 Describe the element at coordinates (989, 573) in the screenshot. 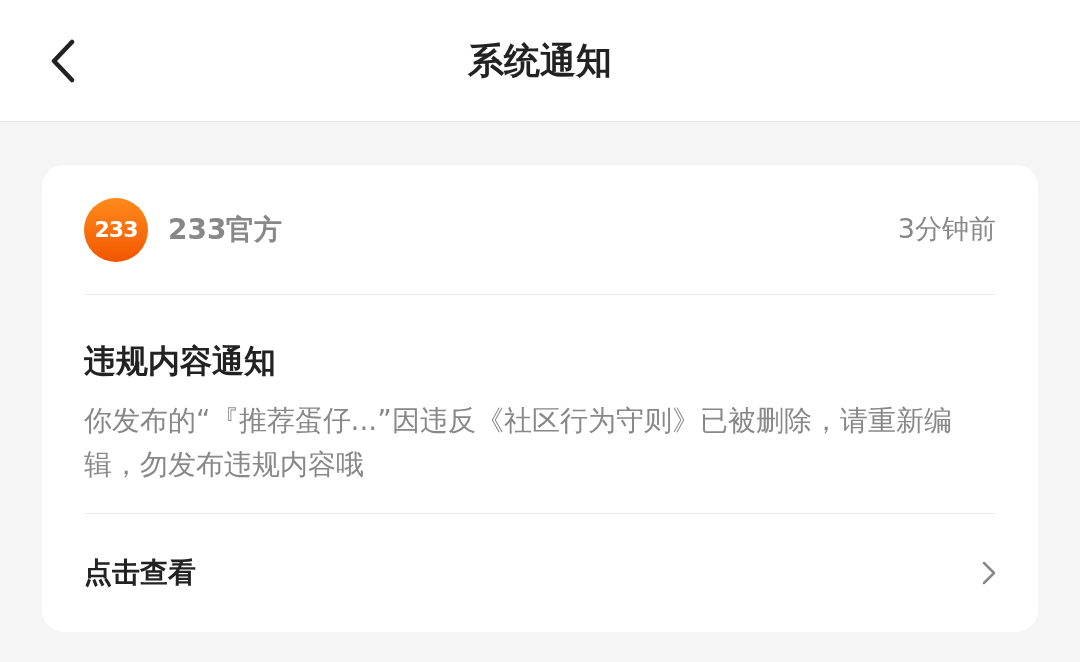

I see `chevron-right-icon` at that location.